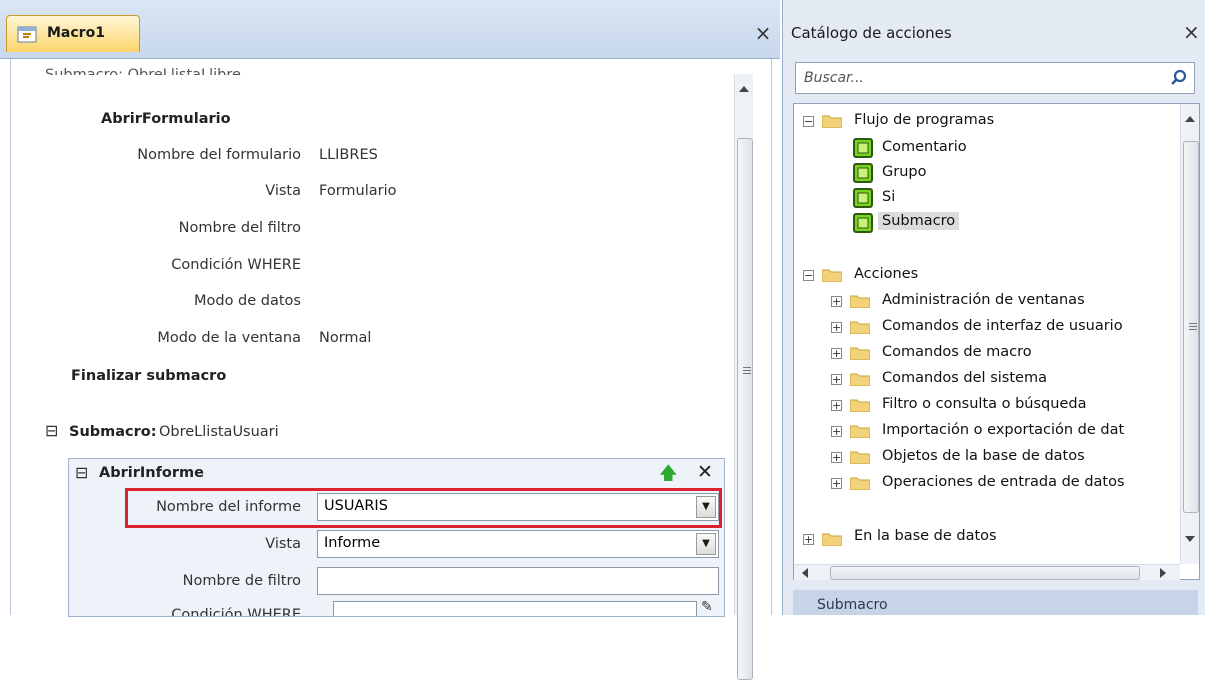 This screenshot has width=1205, height=680. I want to click on report-view-label: Vista, so click(283, 544).